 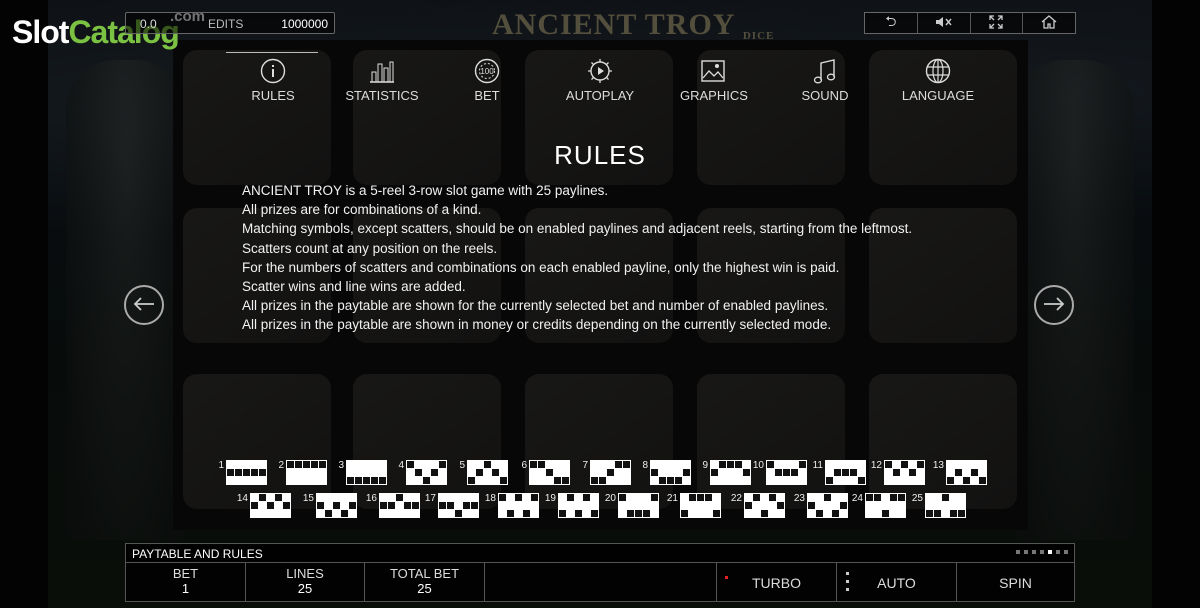 What do you see at coordinates (997, 23) in the screenshot?
I see `fullscreen-button` at bounding box center [997, 23].